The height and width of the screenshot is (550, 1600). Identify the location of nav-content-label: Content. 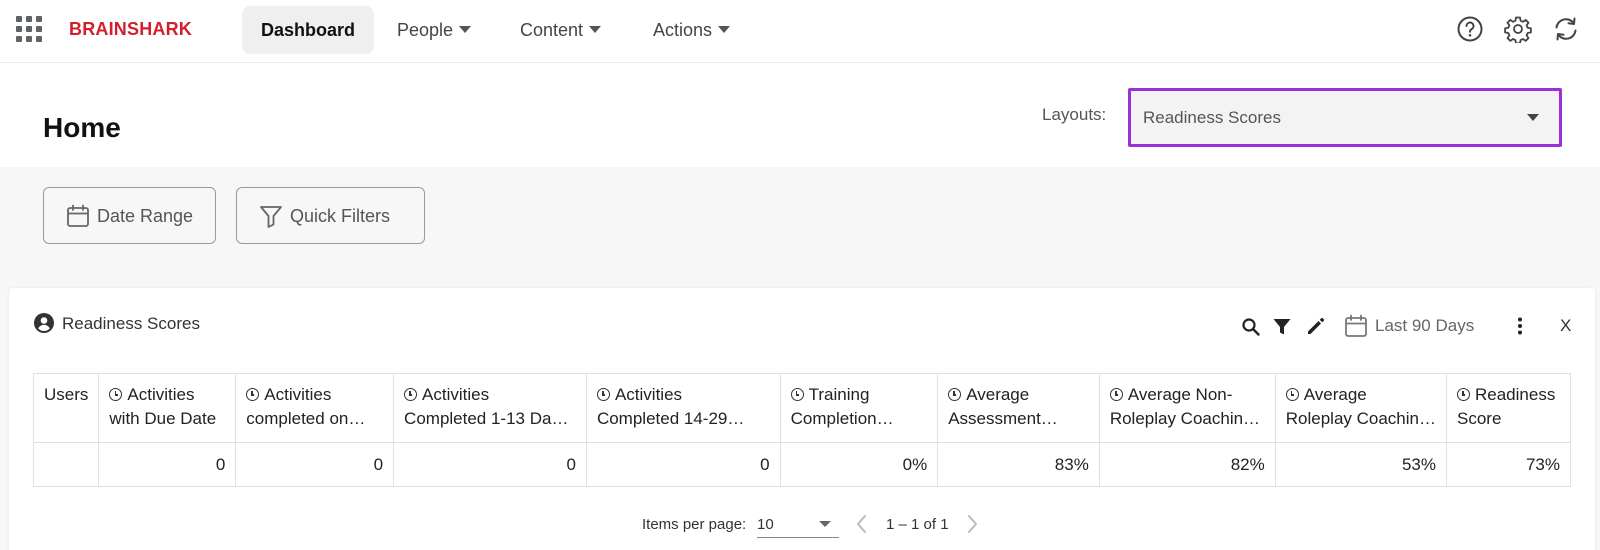
(552, 30).